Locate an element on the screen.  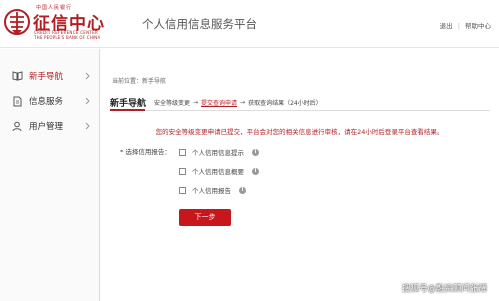
step-get-result: 获取查询结果（24小时后） is located at coordinates (285, 103).